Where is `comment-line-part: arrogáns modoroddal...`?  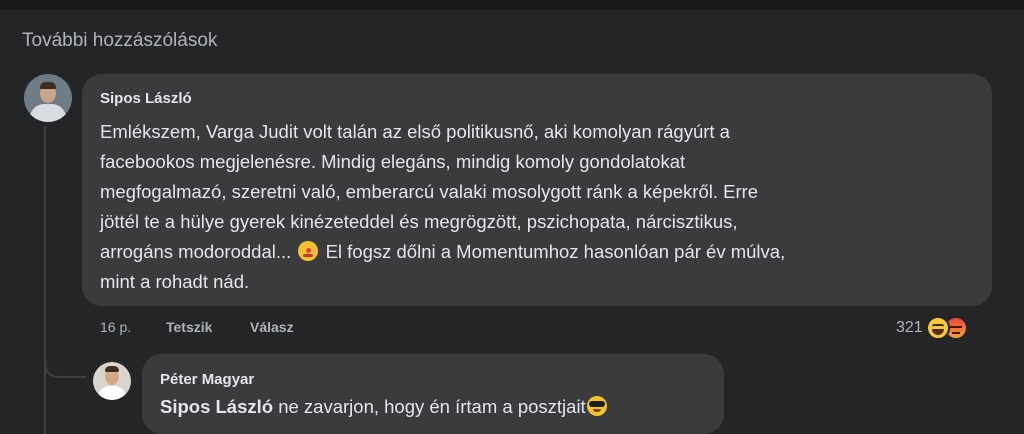 comment-line-part: arrogáns modoroddal... is located at coordinates (196, 251).